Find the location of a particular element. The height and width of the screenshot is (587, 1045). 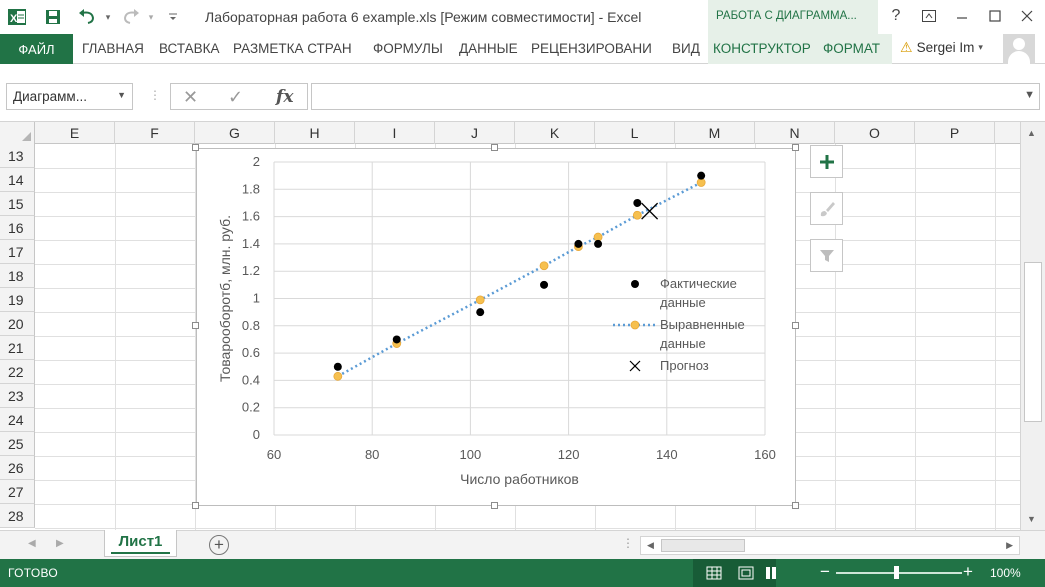

actual-point is located at coordinates (701, 175).